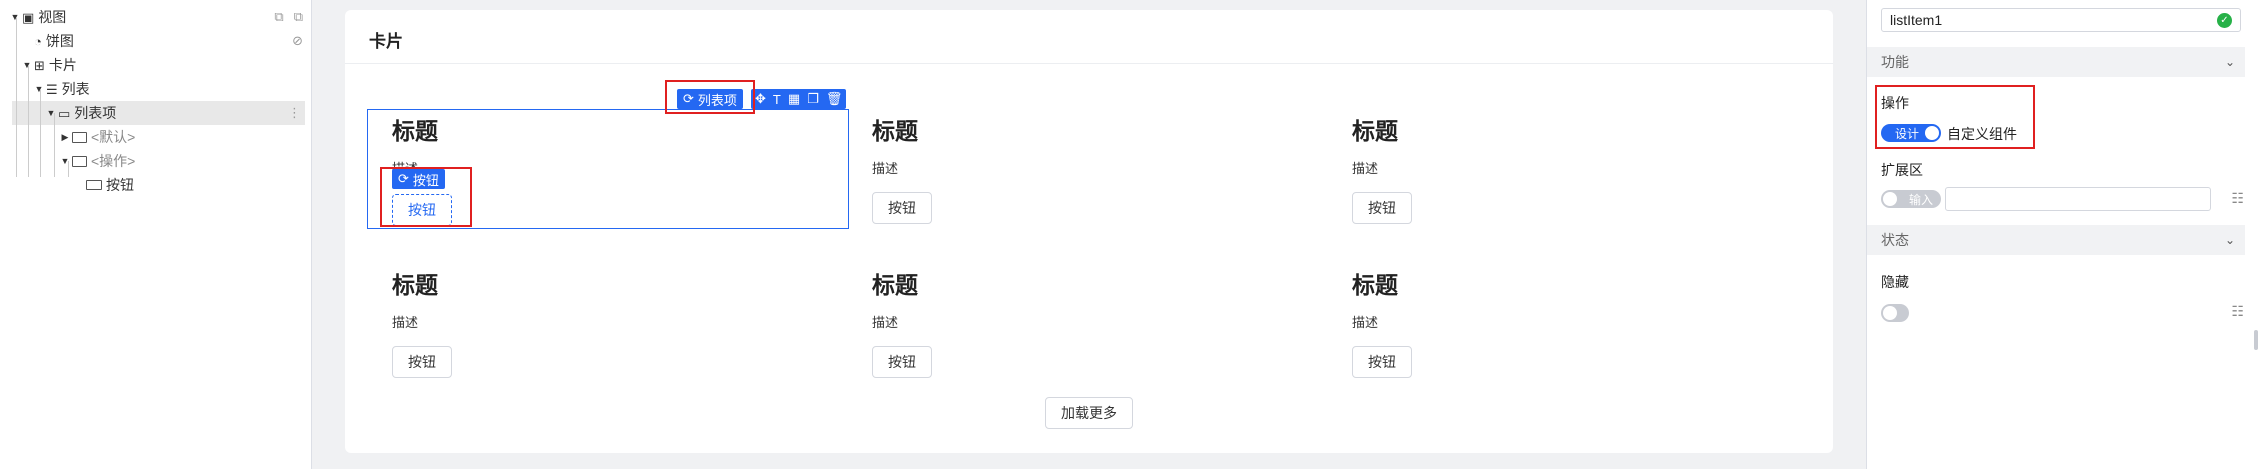 Image resolution: width=2258 pixels, height=469 pixels. What do you see at coordinates (794, 99) in the screenshot?
I see `table-icon: ▦` at bounding box center [794, 99].